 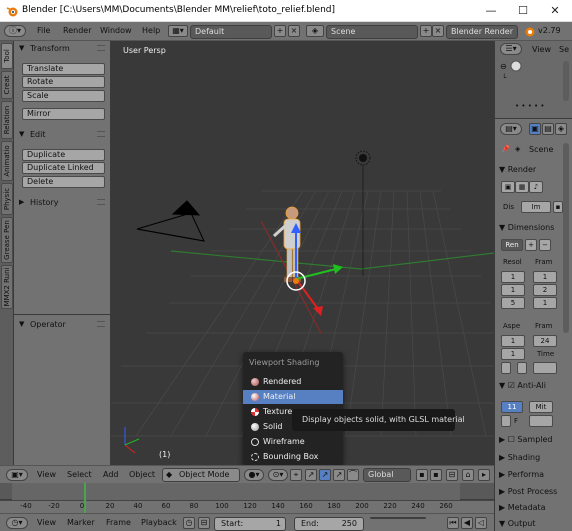 What do you see at coordinates (536, 207) in the screenshot?
I see `display-dropdown: Im` at bounding box center [536, 207].